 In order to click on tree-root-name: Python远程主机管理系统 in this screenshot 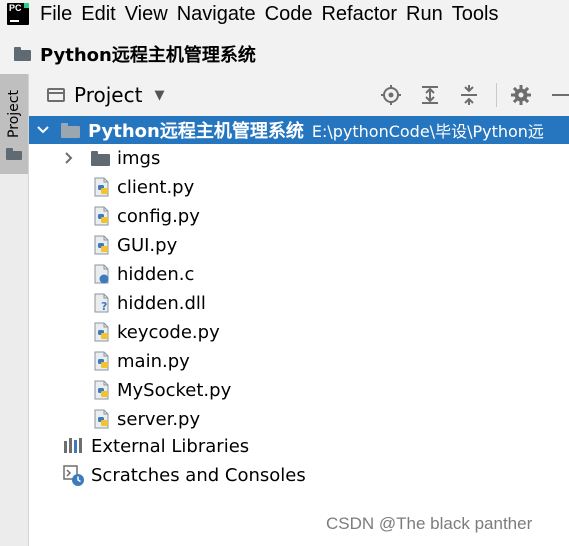, I will do `click(196, 131)`.